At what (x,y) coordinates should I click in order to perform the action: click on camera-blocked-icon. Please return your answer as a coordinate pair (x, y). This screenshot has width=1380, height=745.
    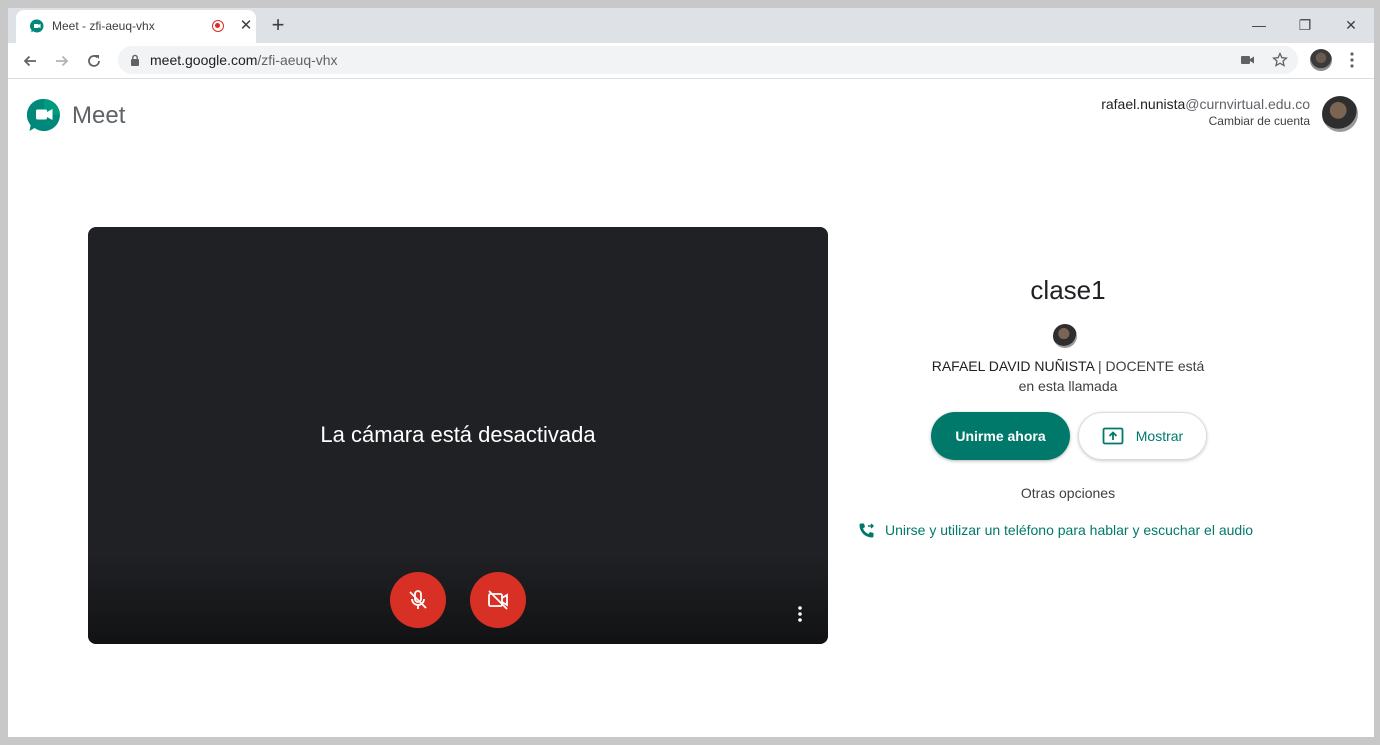
    Looking at the image, I should click on (1248, 60).